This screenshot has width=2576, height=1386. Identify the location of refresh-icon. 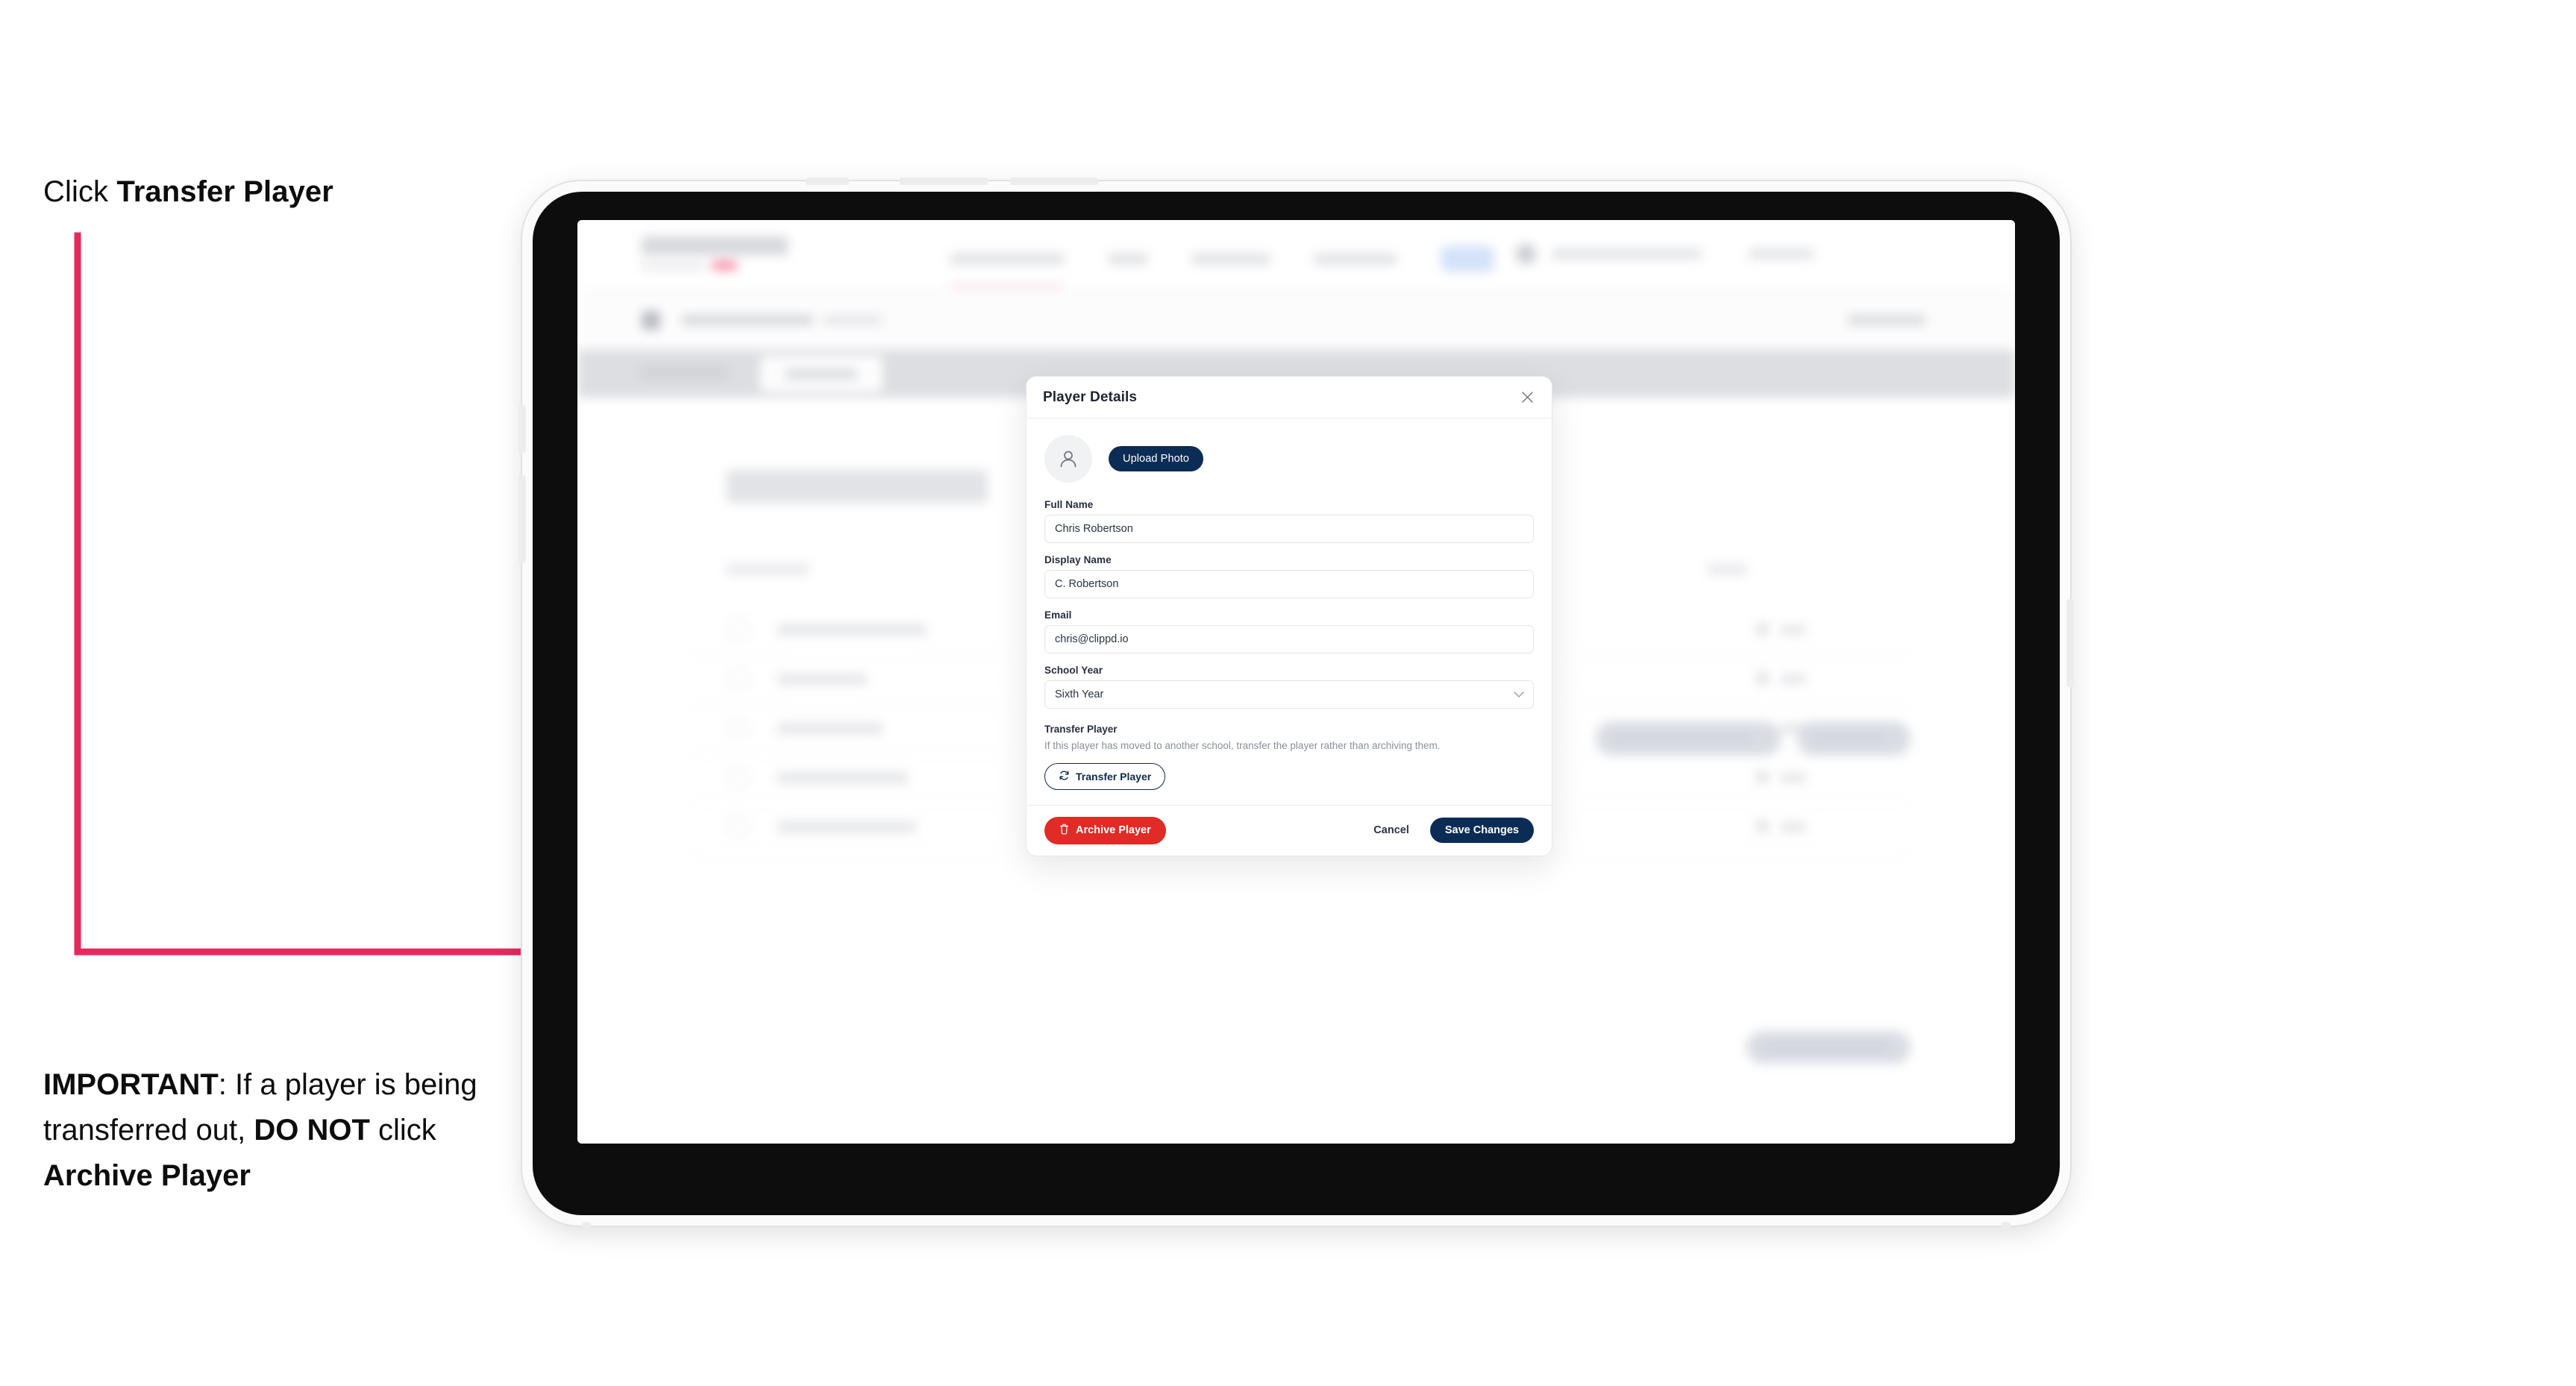
(1064, 776).